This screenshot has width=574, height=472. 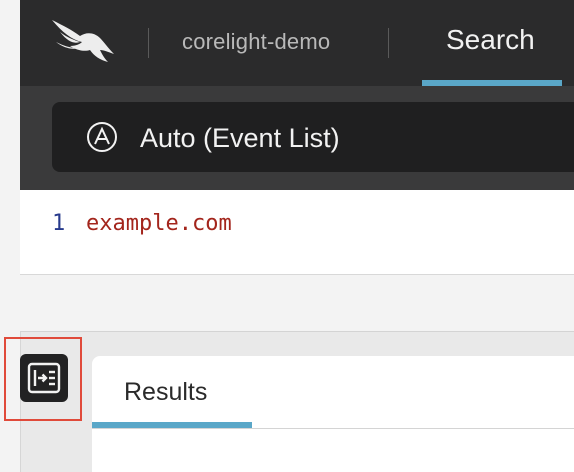 I want to click on query-mode-select: Auto (Event List), so click(x=313, y=137).